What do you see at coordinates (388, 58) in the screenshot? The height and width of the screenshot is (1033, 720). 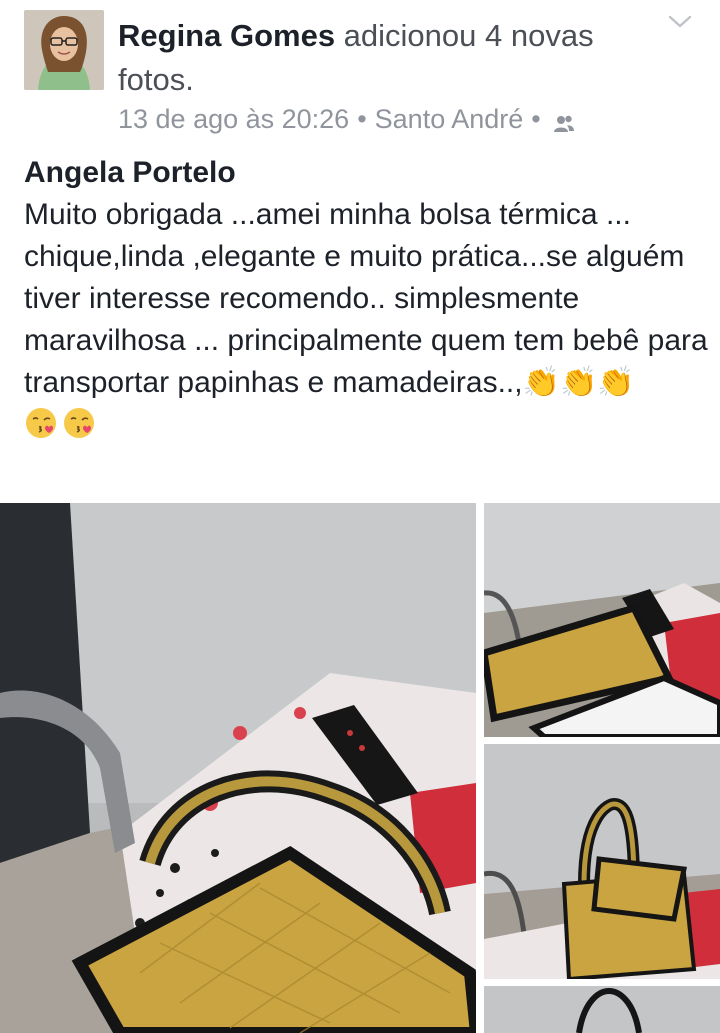 I see `post-headline: Regina Gomes adicionou 4 novas fotos.` at bounding box center [388, 58].